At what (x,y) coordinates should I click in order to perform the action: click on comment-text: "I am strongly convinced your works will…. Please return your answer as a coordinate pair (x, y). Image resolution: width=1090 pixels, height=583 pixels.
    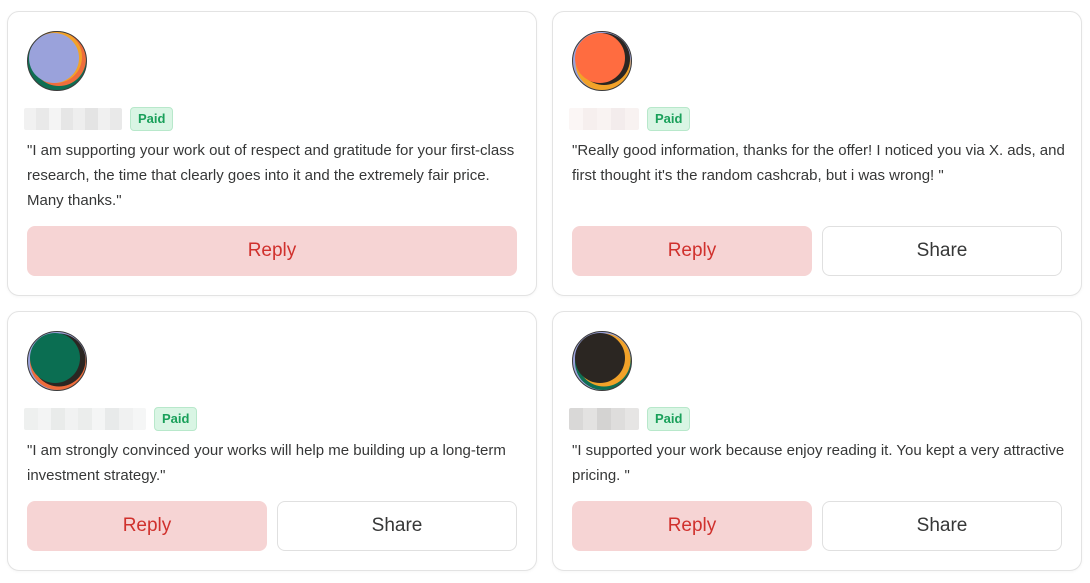
    Looking at the image, I should click on (266, 463).